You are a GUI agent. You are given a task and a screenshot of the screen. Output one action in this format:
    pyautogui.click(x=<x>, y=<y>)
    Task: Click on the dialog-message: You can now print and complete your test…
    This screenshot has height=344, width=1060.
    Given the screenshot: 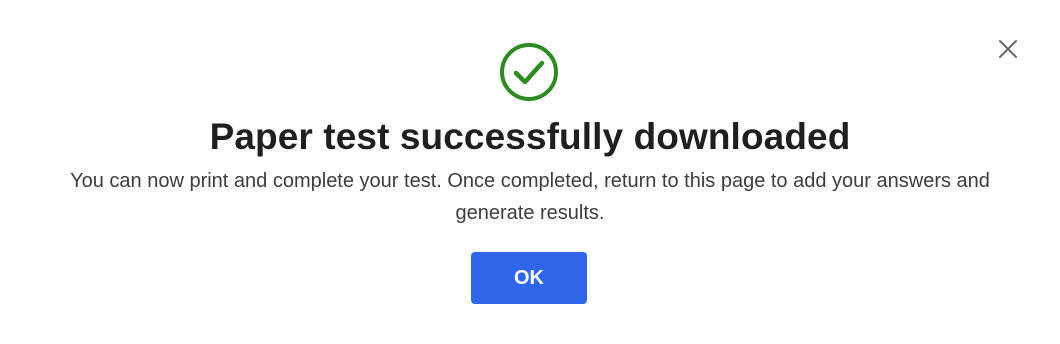 What is the action you would take?
    pyautogui.click(x=530, y=197)
    